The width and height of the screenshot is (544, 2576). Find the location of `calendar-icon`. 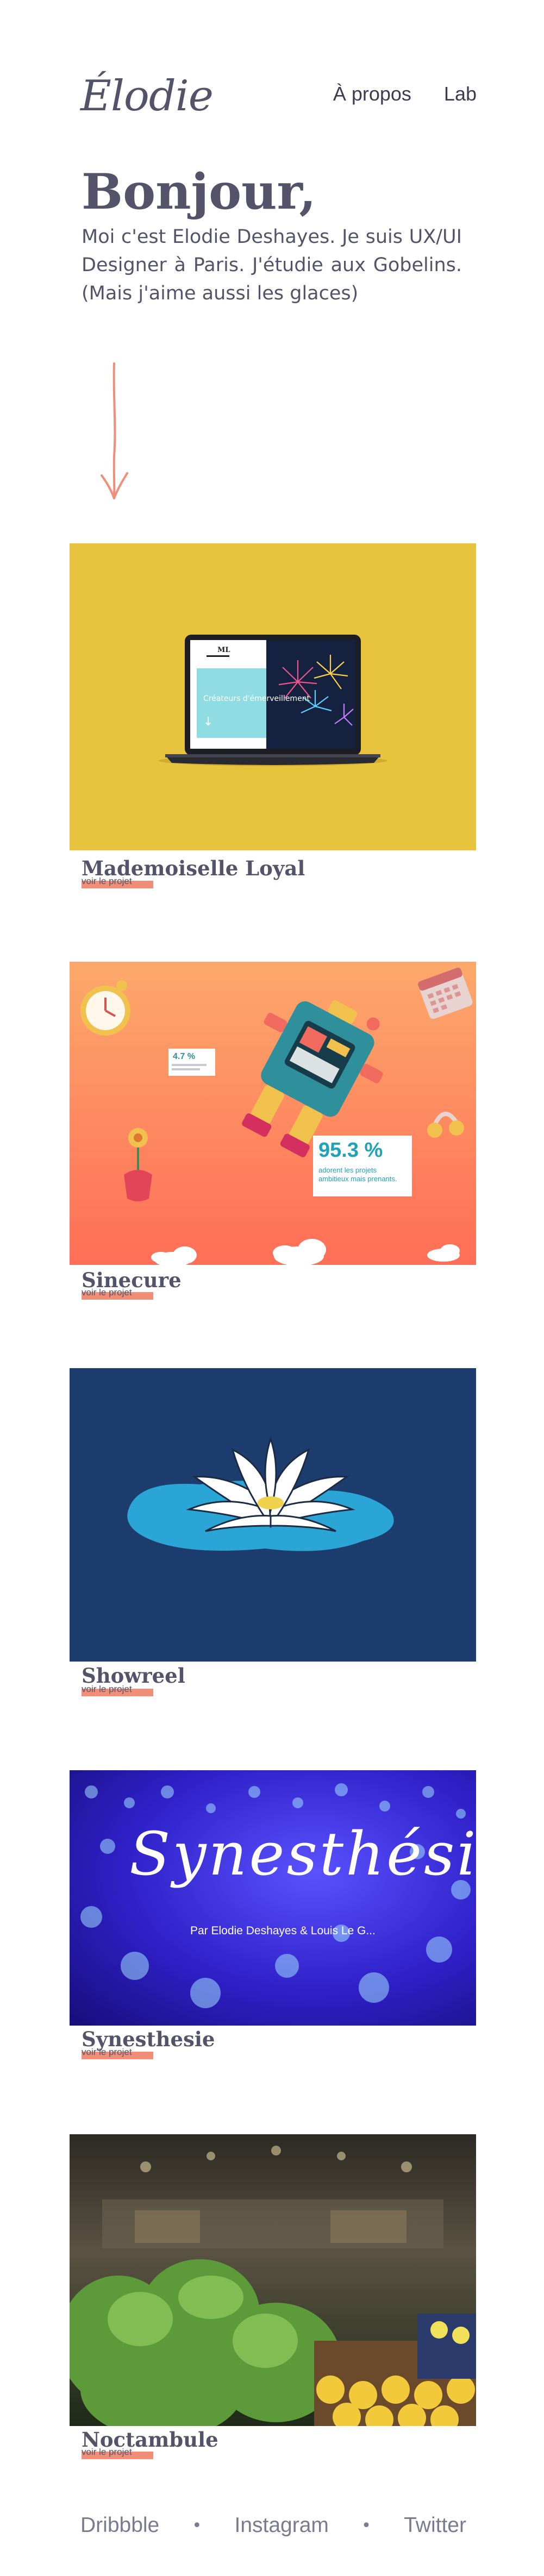

calendar-icon is located at coordinates (446, 993).